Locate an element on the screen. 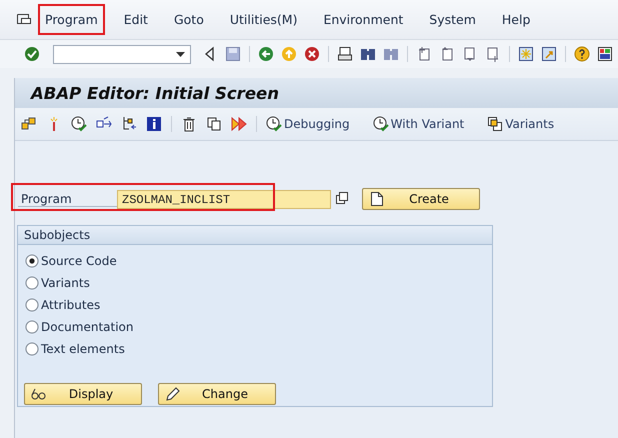 Image resolution: width=618 pixels, height=438 pixels. create-button: Create is located at coordinates (421, 199).